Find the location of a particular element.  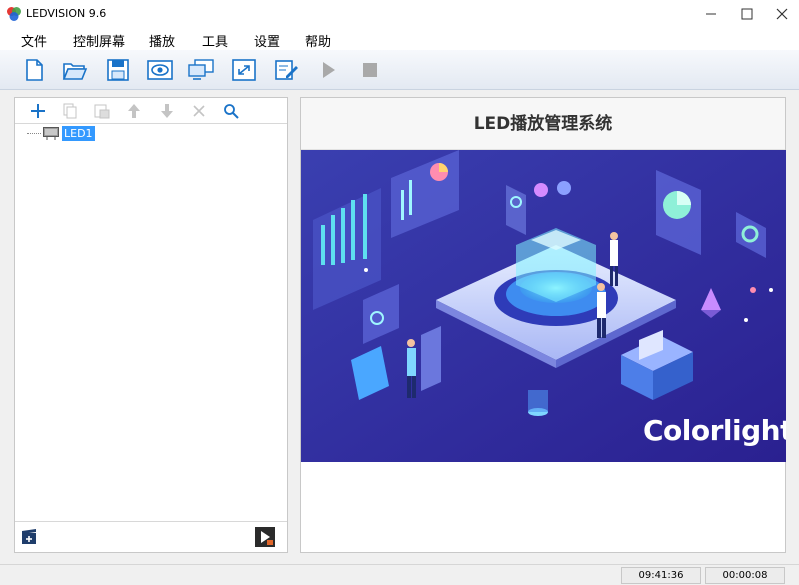

banner-title: LED播放管理系统 is located at coordinates (543, 124).